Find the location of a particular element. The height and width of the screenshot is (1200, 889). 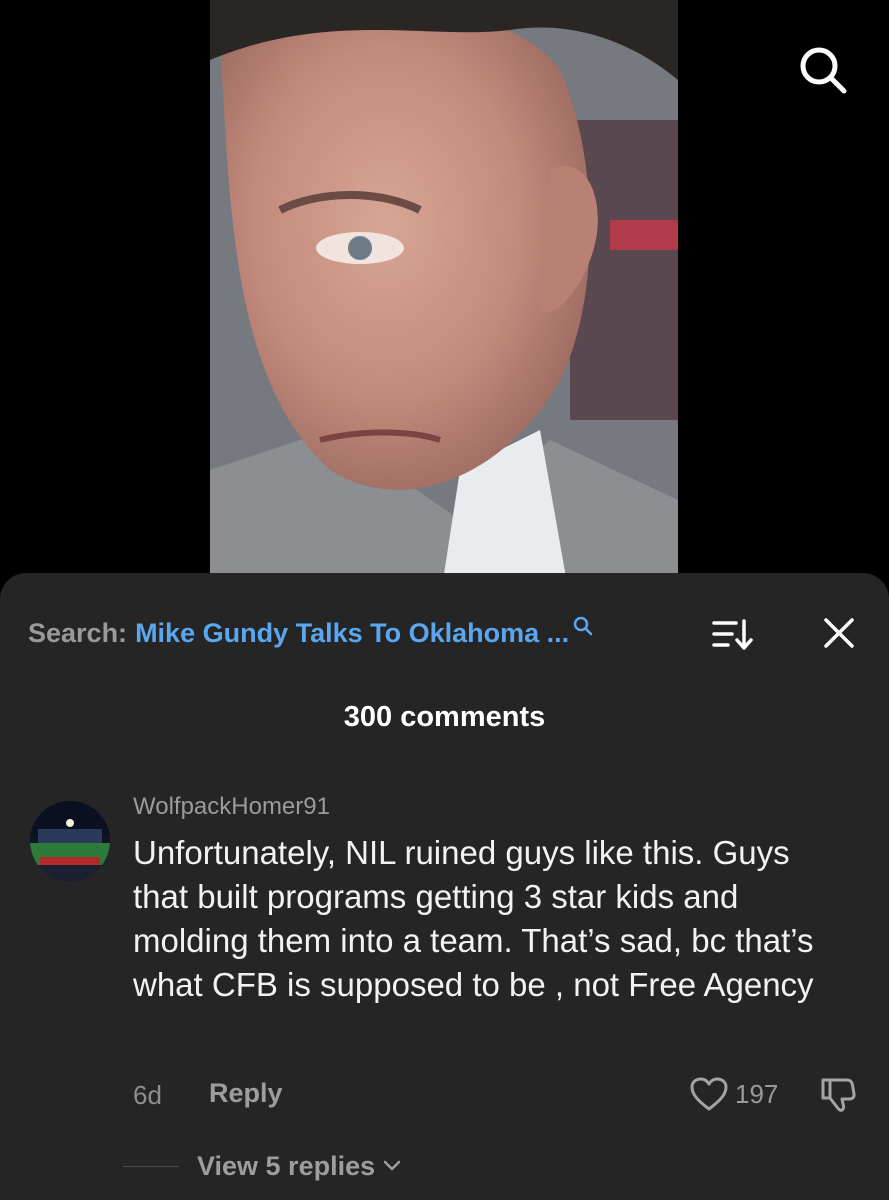

replies-divider is located at coordinates (151, 1166).